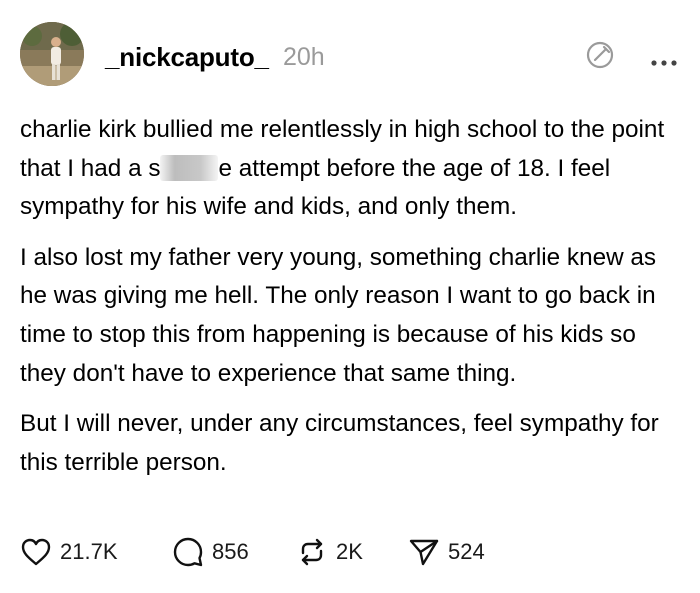 The image size is (700, 593). What do you see at coordinates (304, 57) in the screenshot?
I see `post-time: 20h` at bounding box center [304, 57].